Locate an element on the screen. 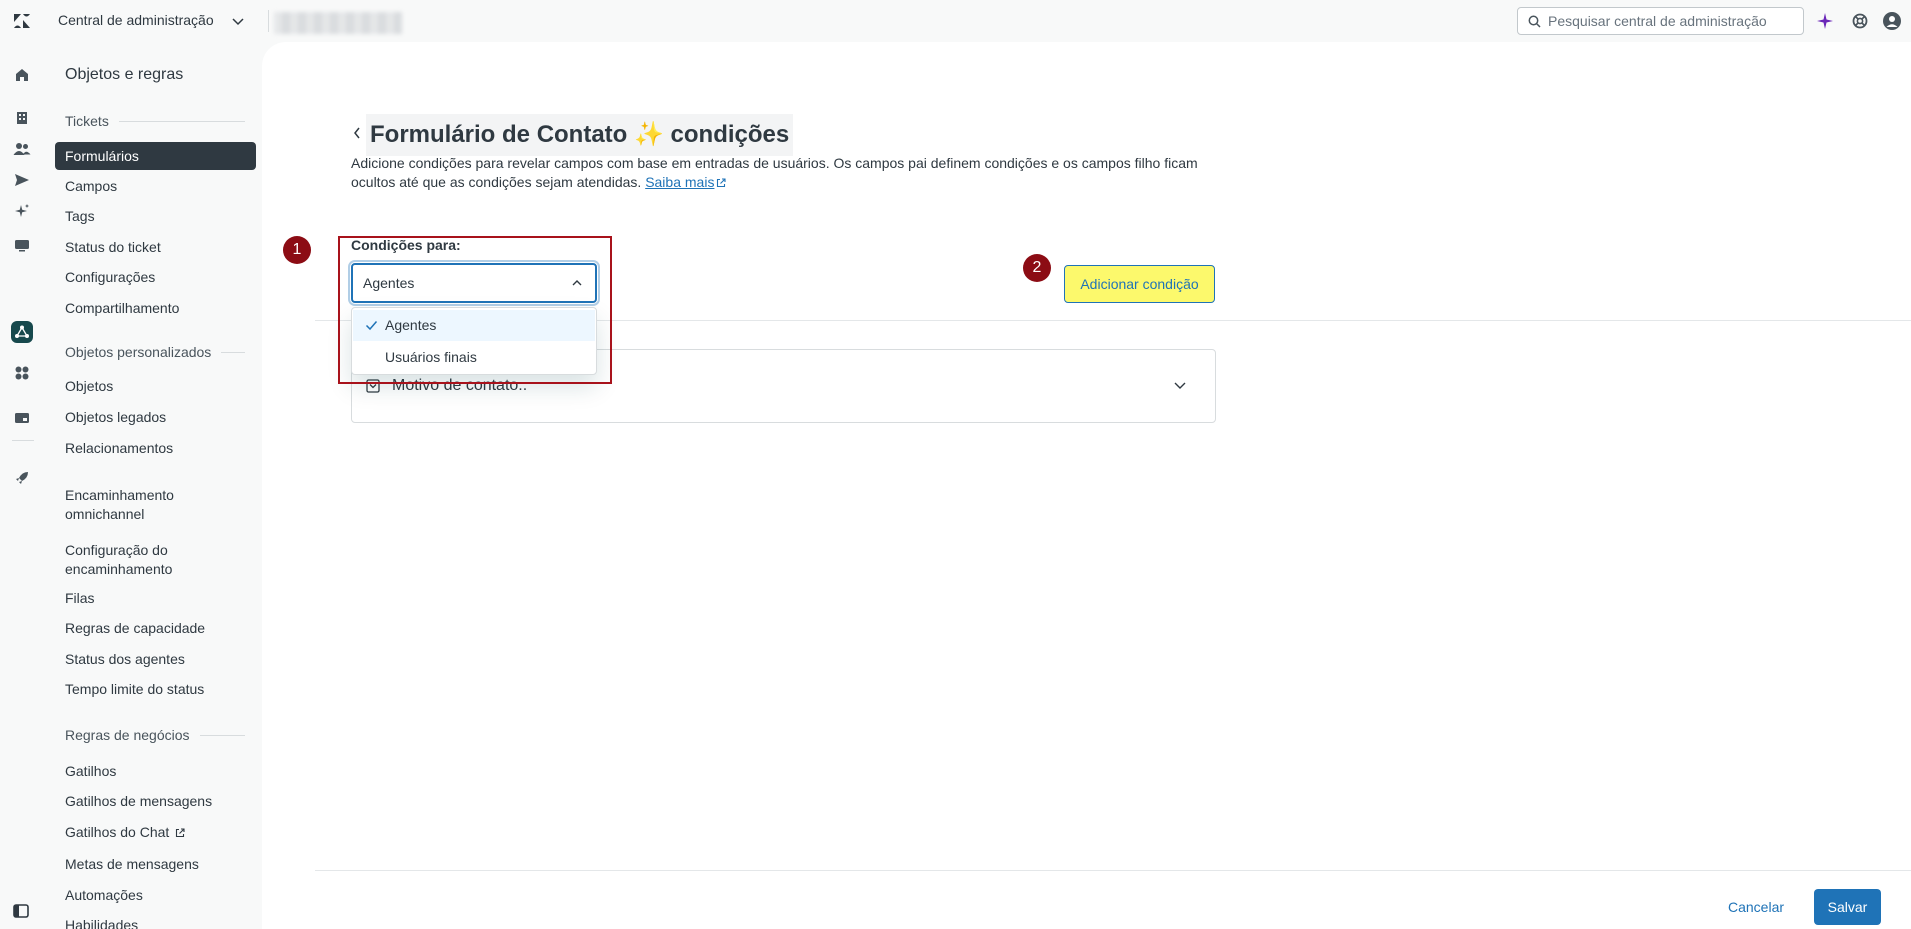  select-value: Agentes is located at coordinates (389, 283).